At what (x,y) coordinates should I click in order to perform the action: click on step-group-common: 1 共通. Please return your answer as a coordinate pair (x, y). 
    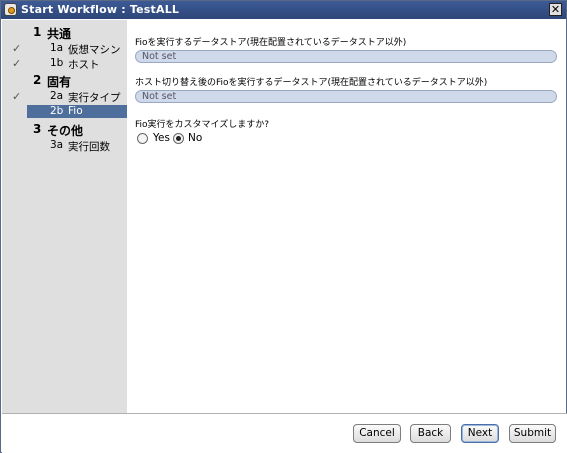
    Looking at the image, I should click on (64, 33).